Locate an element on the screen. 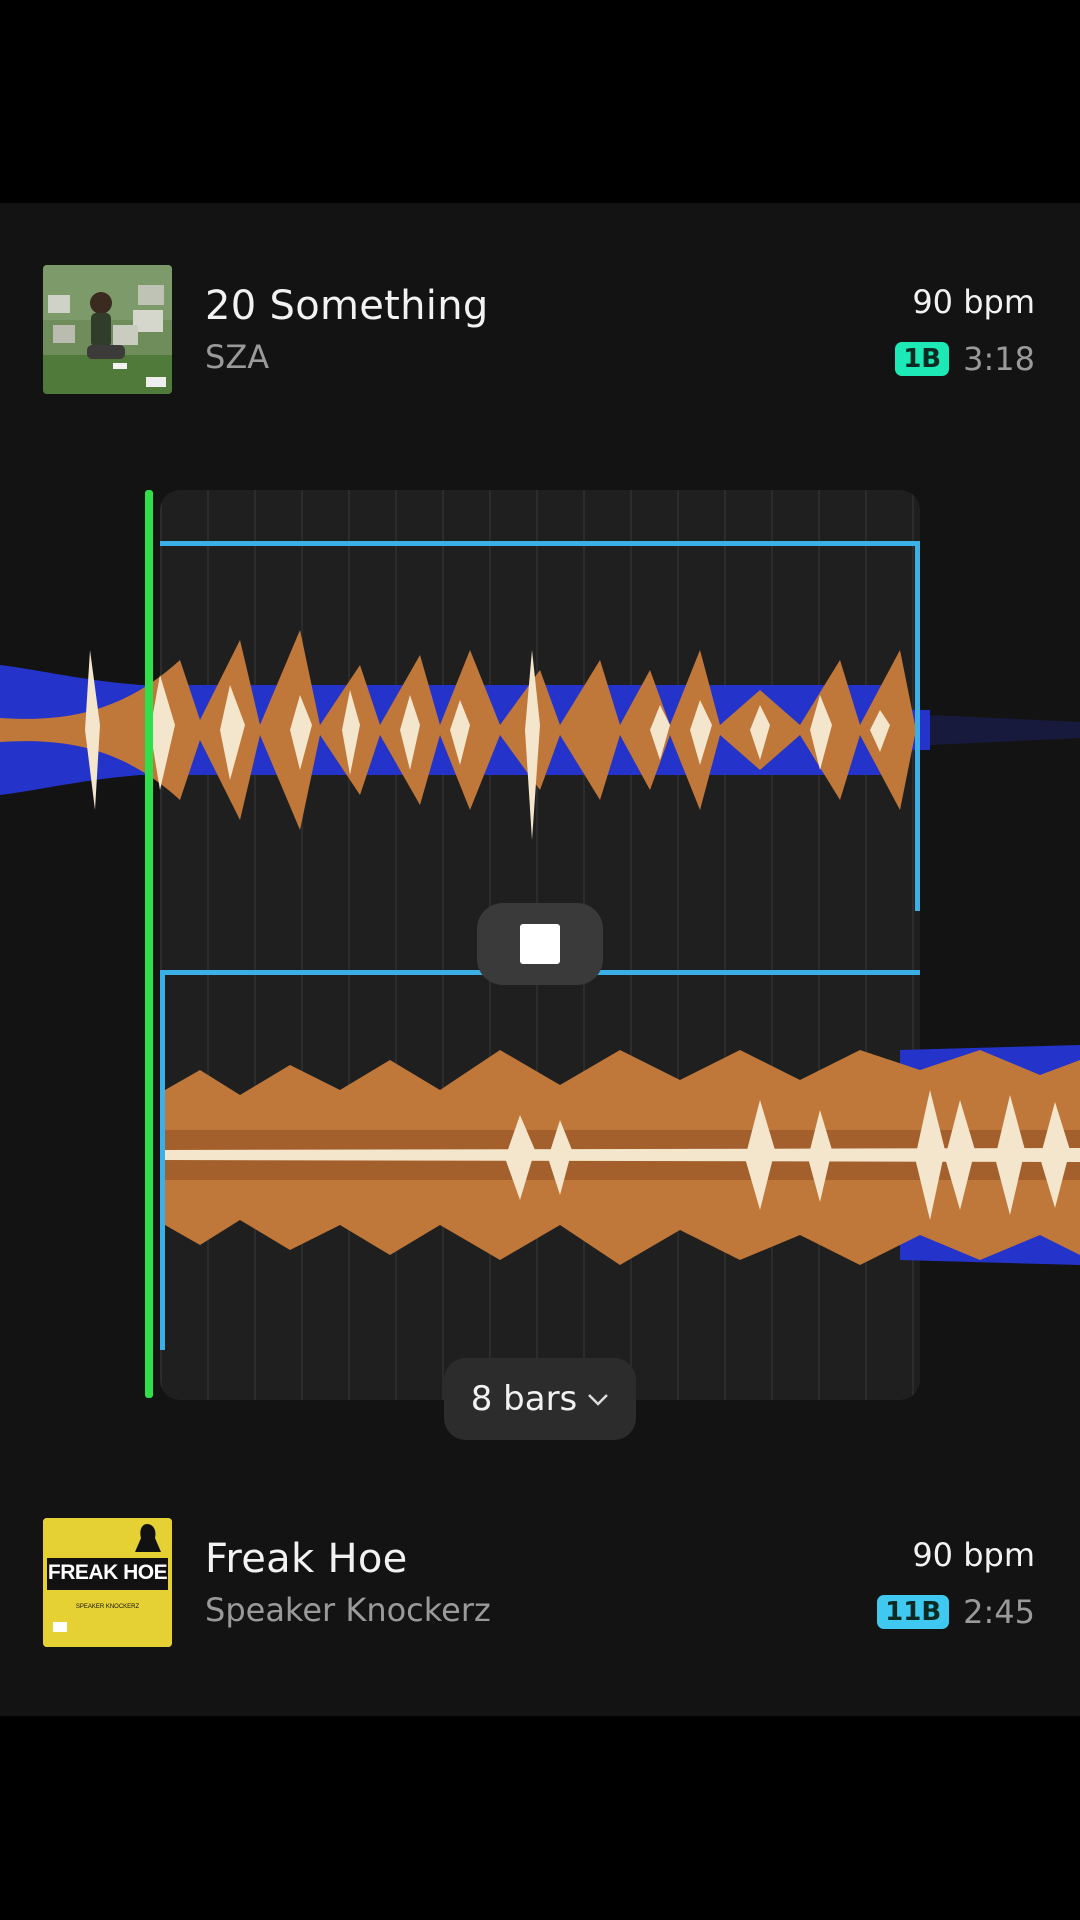 The height and width of the screenshot is (1920, 1080). chevron-down-icon is located at coordinates (598, 1399).